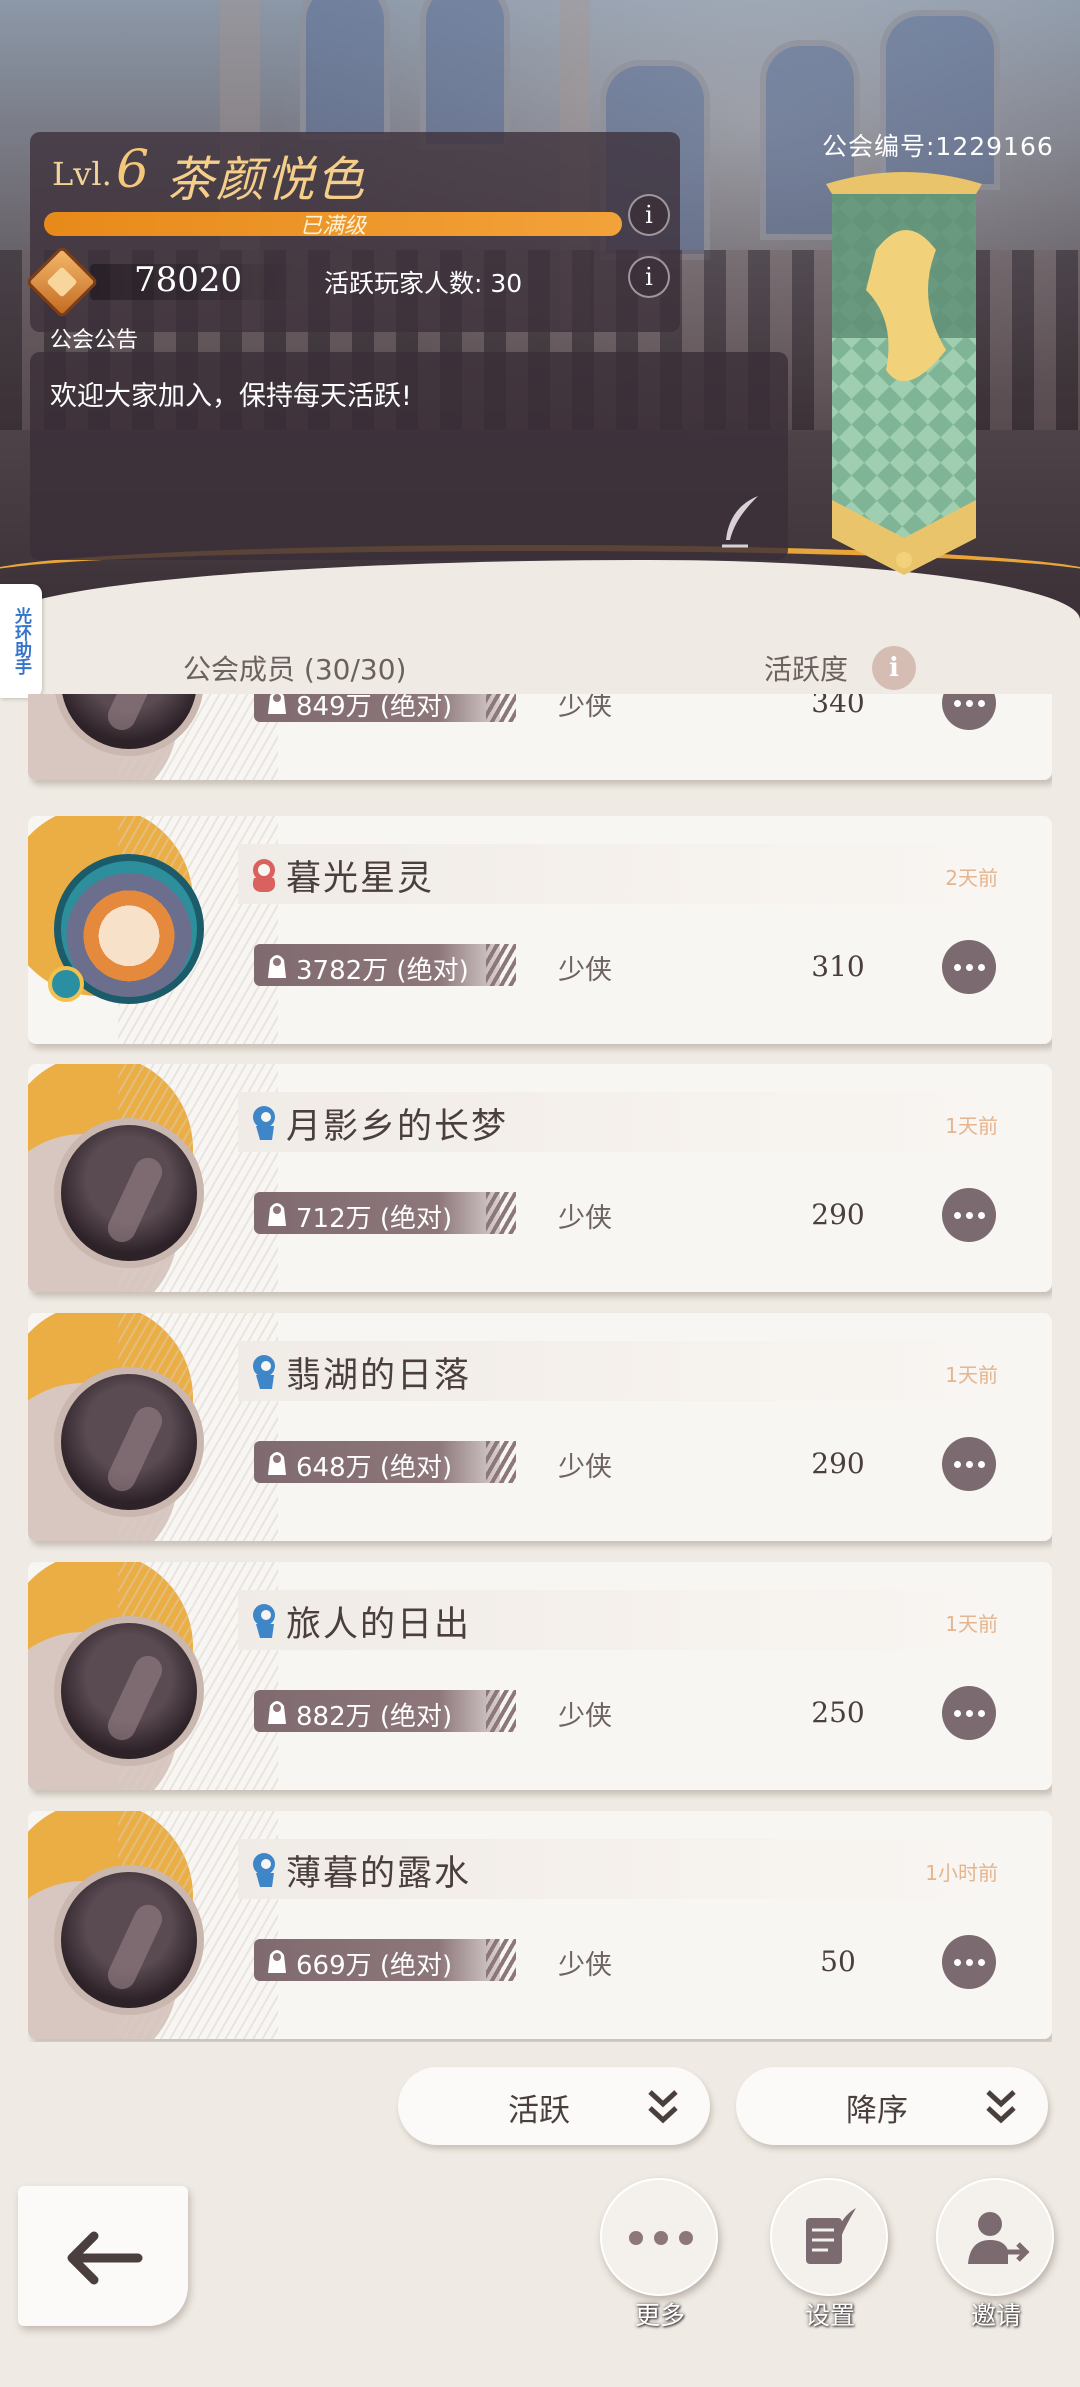  Describe the element at coordinates (829, 2315) in the screenshot. I see `settings-label: 设置` at that location.